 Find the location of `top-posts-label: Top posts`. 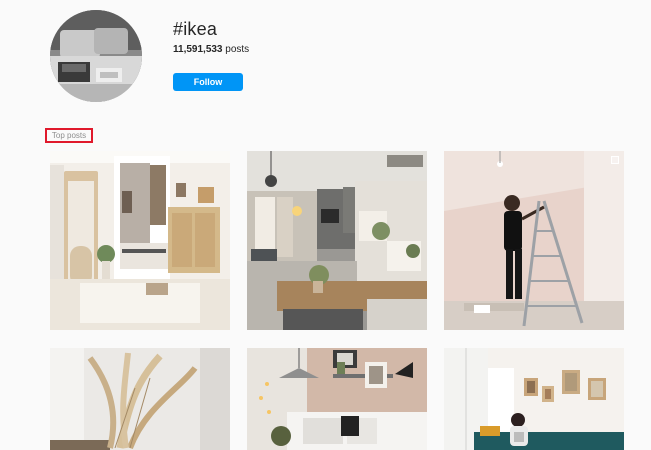

top-posts-label: Top posts is located at coordinates (69, 135).